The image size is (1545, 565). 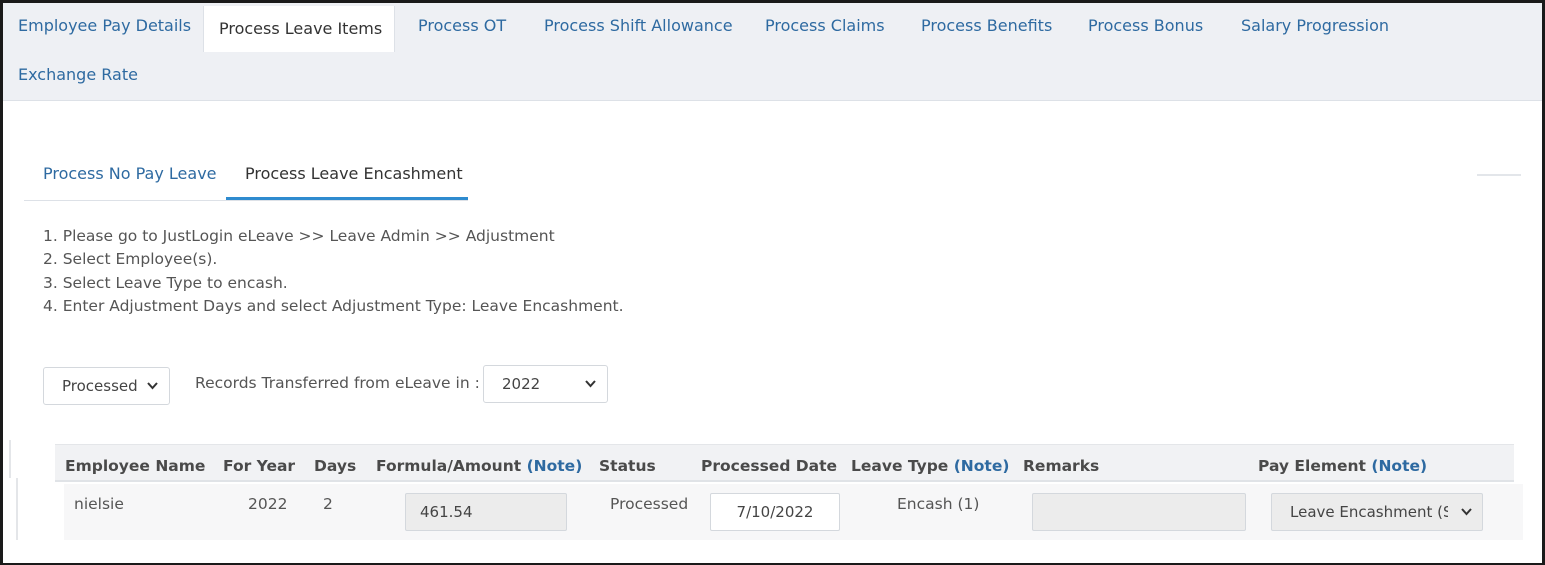 What do you see at coordinates (100, 386) in the screenshot?
I see `status-filter-value: Processed` at bounding box center [100, 386].